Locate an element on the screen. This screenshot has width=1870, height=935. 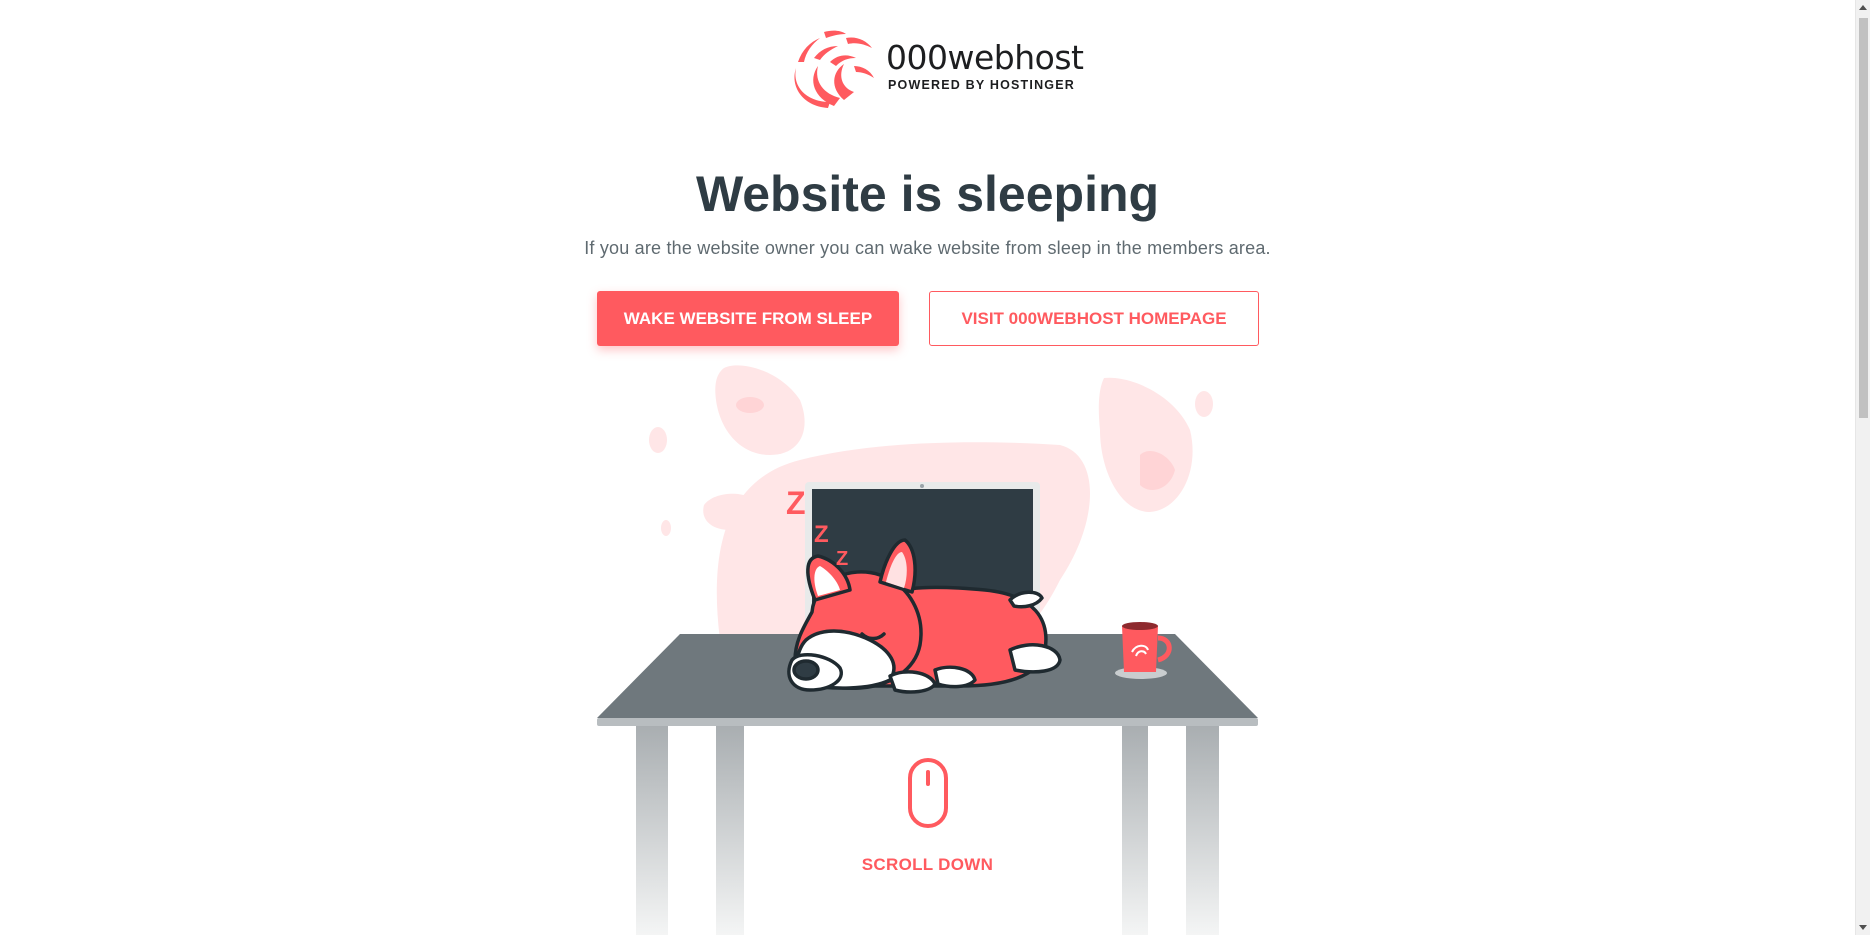
brand-tagline: POWERED BY HOSTINGER is located at coordinates (981, 85).